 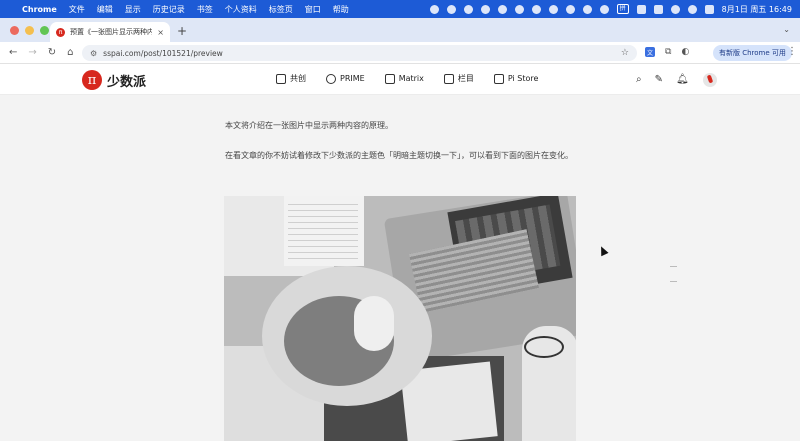 I want to click on store-icon, so click(x=498, y=78).